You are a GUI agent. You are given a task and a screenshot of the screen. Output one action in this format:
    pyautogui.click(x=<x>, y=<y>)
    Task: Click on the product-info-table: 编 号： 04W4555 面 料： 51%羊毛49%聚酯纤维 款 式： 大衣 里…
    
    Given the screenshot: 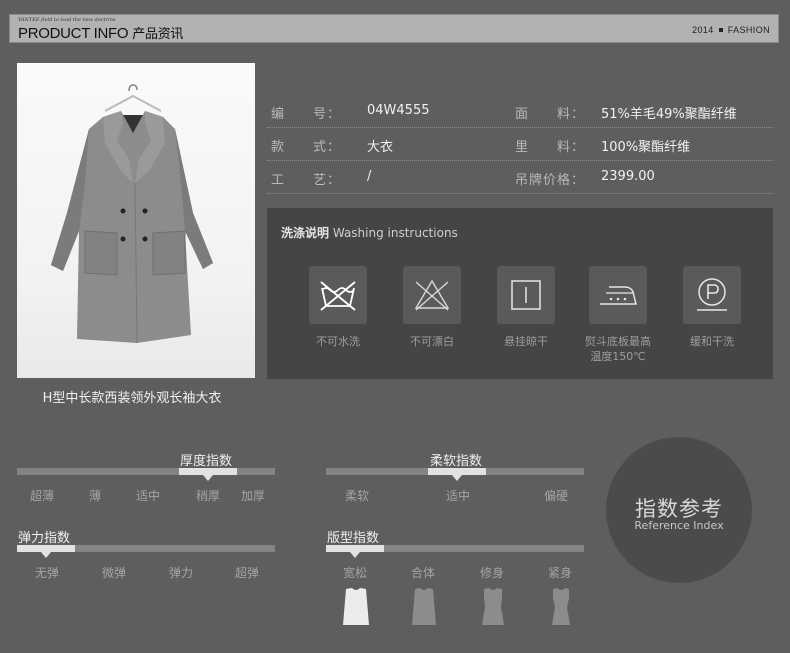 What is the action you would take?
    pyautogui.click(x=520, y=144)
    